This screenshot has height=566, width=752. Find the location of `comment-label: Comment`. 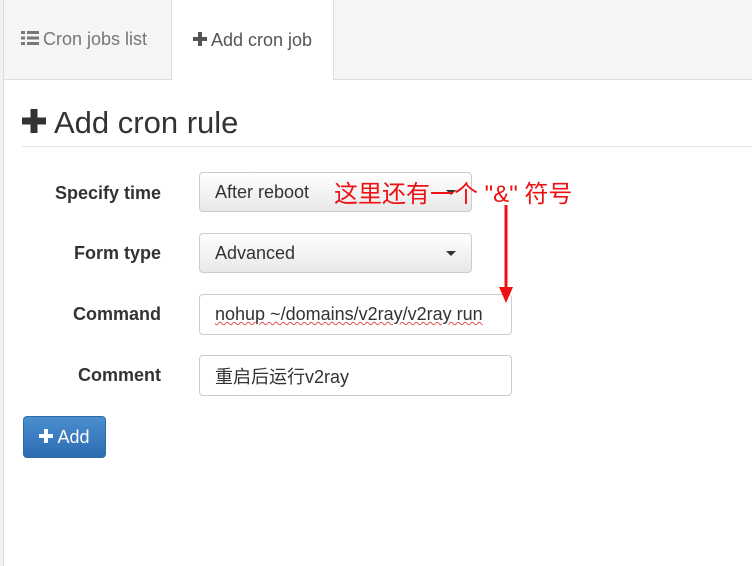

comment-label: Comment is located at coordinates (119, 375).